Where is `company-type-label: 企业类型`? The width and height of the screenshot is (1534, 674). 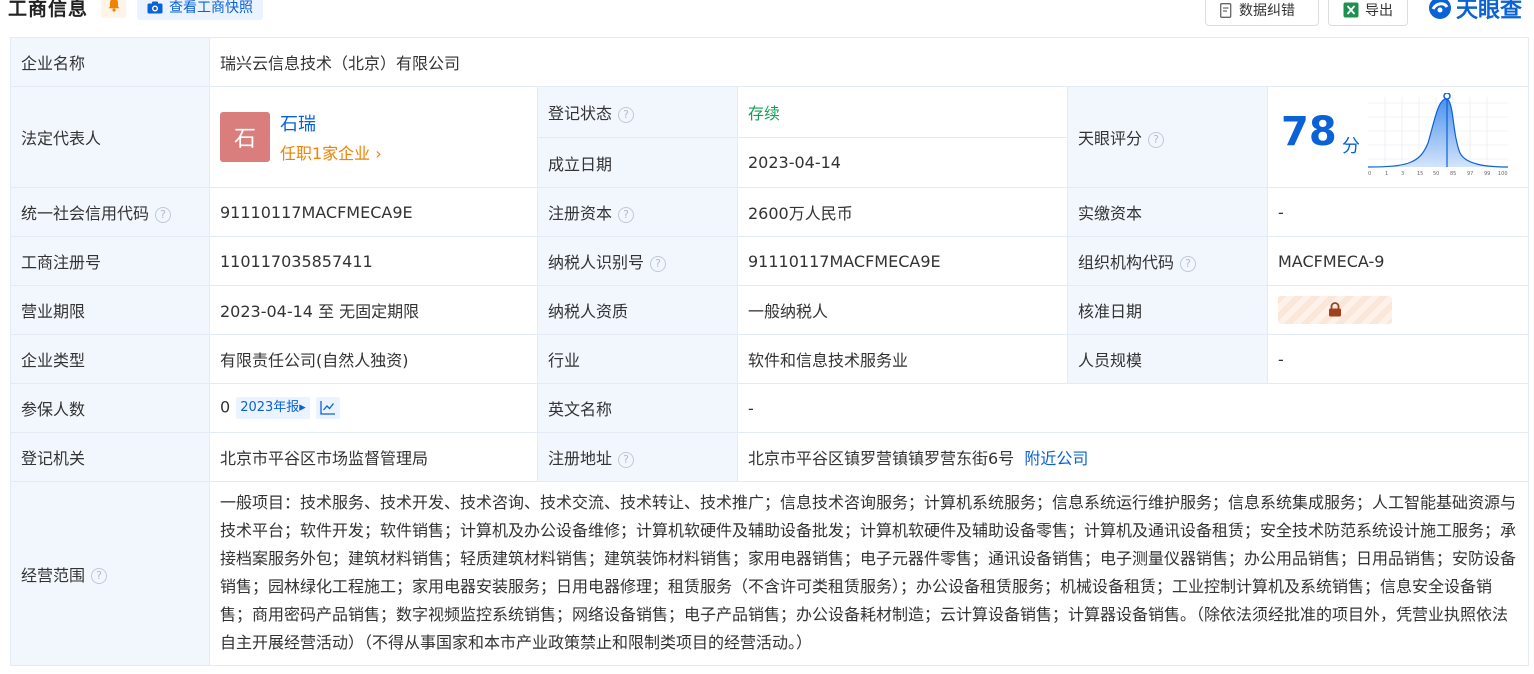
company-type-label: 企业类型 is located at coordinates (110, 359).